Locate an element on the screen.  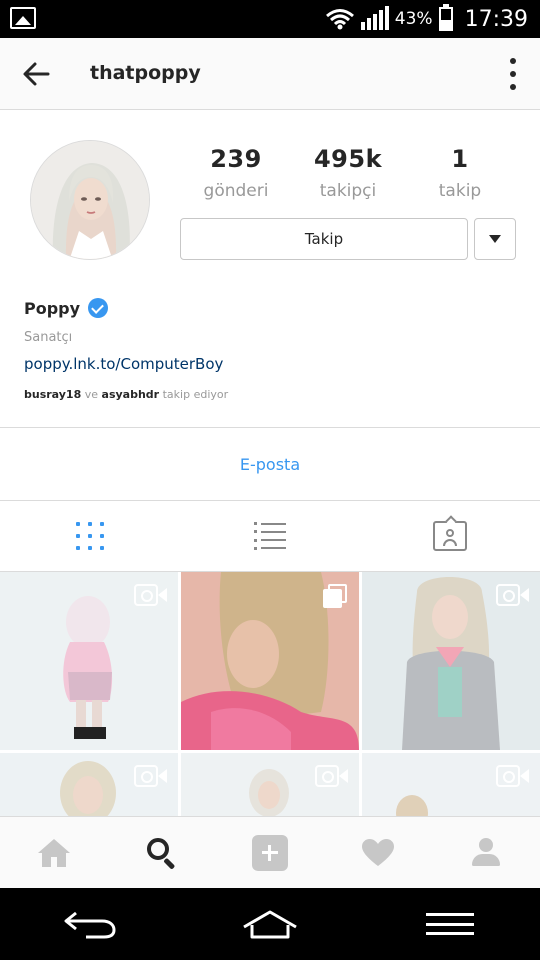
profile-username: thatpoppy is located at coordinates (145, 73).